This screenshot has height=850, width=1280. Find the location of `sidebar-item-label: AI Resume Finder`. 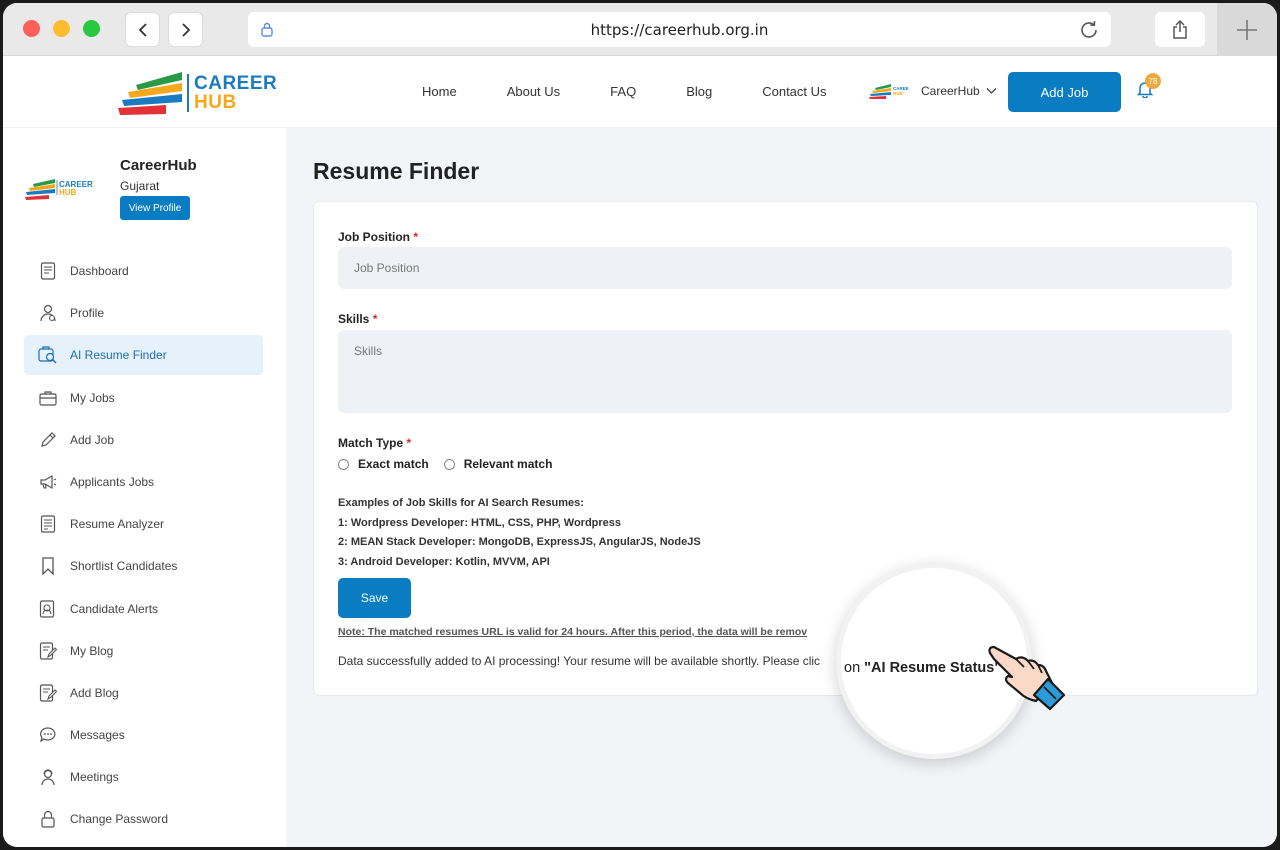

sidebar-item-label: AI Resume Finder is located at coordinates (118, 355).